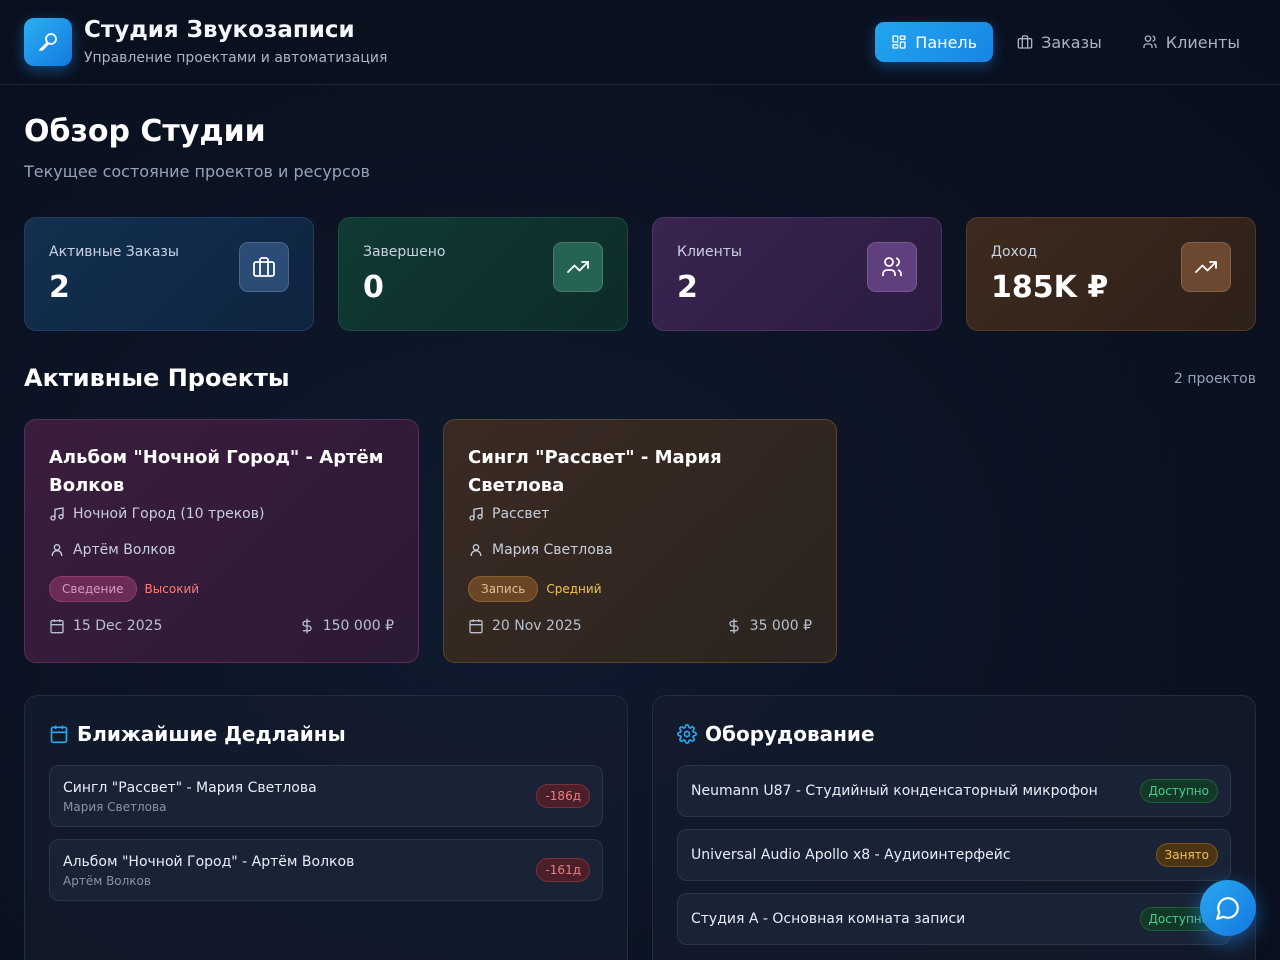 This screenshot has height=960, width=1280. I want to click on project-track: Рассвет, so click(508, 514).